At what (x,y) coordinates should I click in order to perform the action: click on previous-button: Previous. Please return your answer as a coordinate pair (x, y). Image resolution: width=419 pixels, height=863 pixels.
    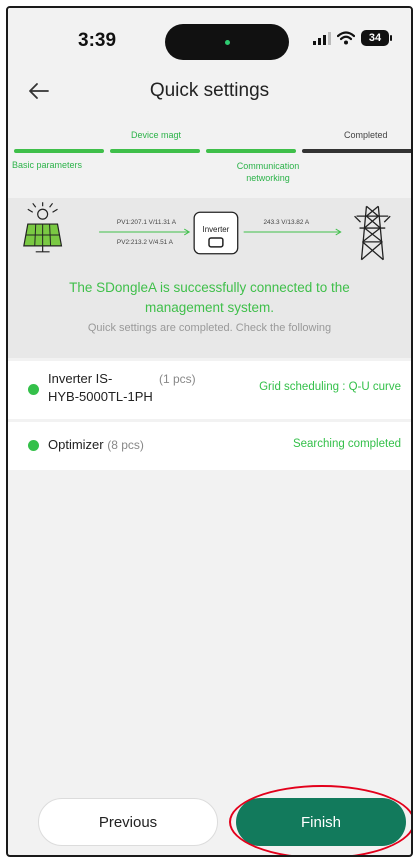
    Looking at the image, I should click on (128, 822).